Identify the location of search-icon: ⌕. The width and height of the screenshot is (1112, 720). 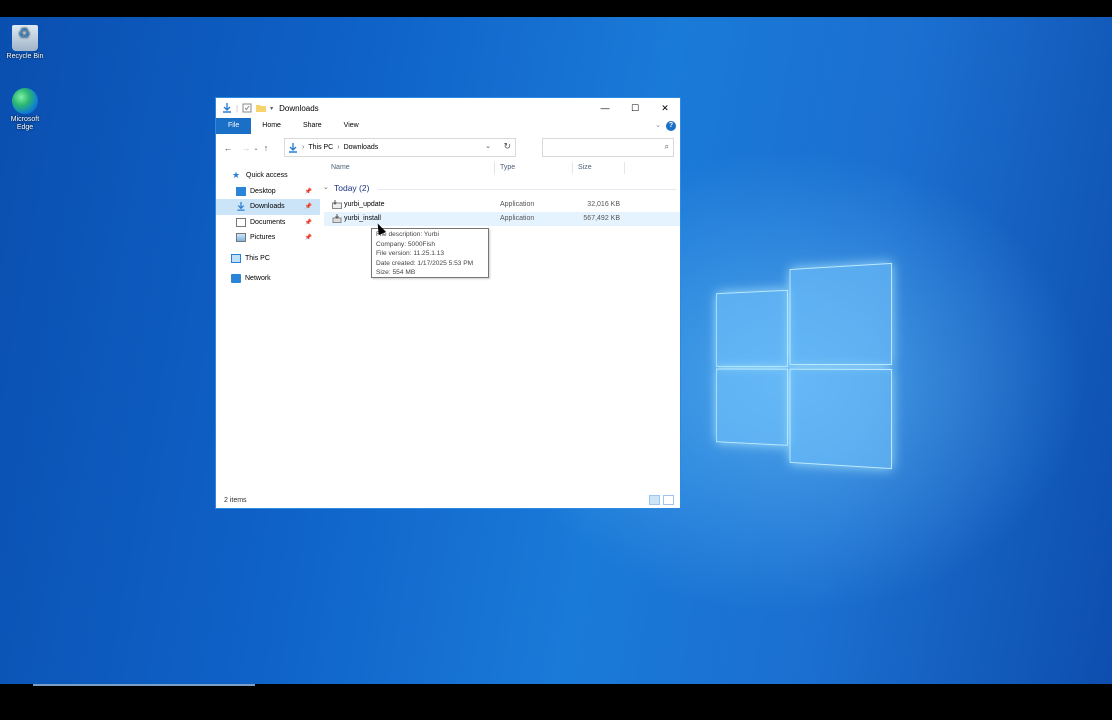
(667, 147).